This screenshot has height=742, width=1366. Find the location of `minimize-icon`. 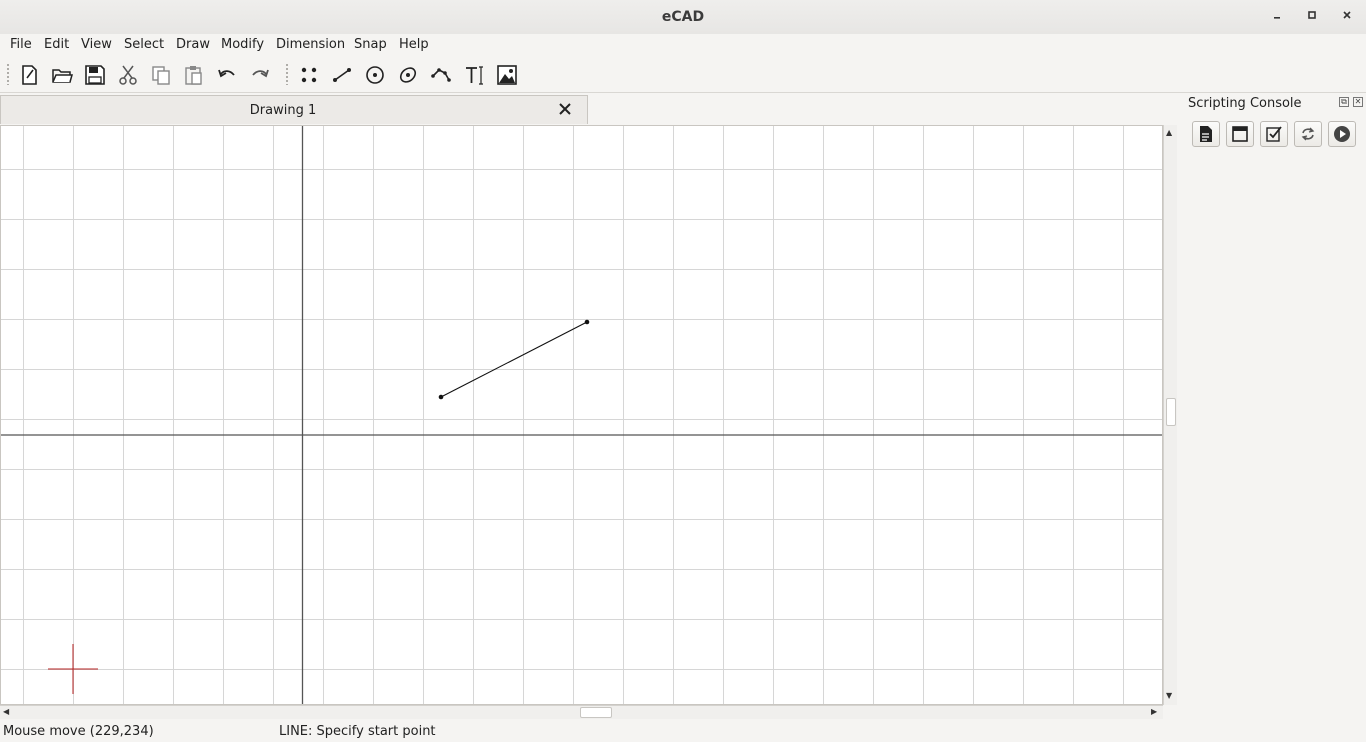

minimize-icon is located at coordinates (1277, 18).